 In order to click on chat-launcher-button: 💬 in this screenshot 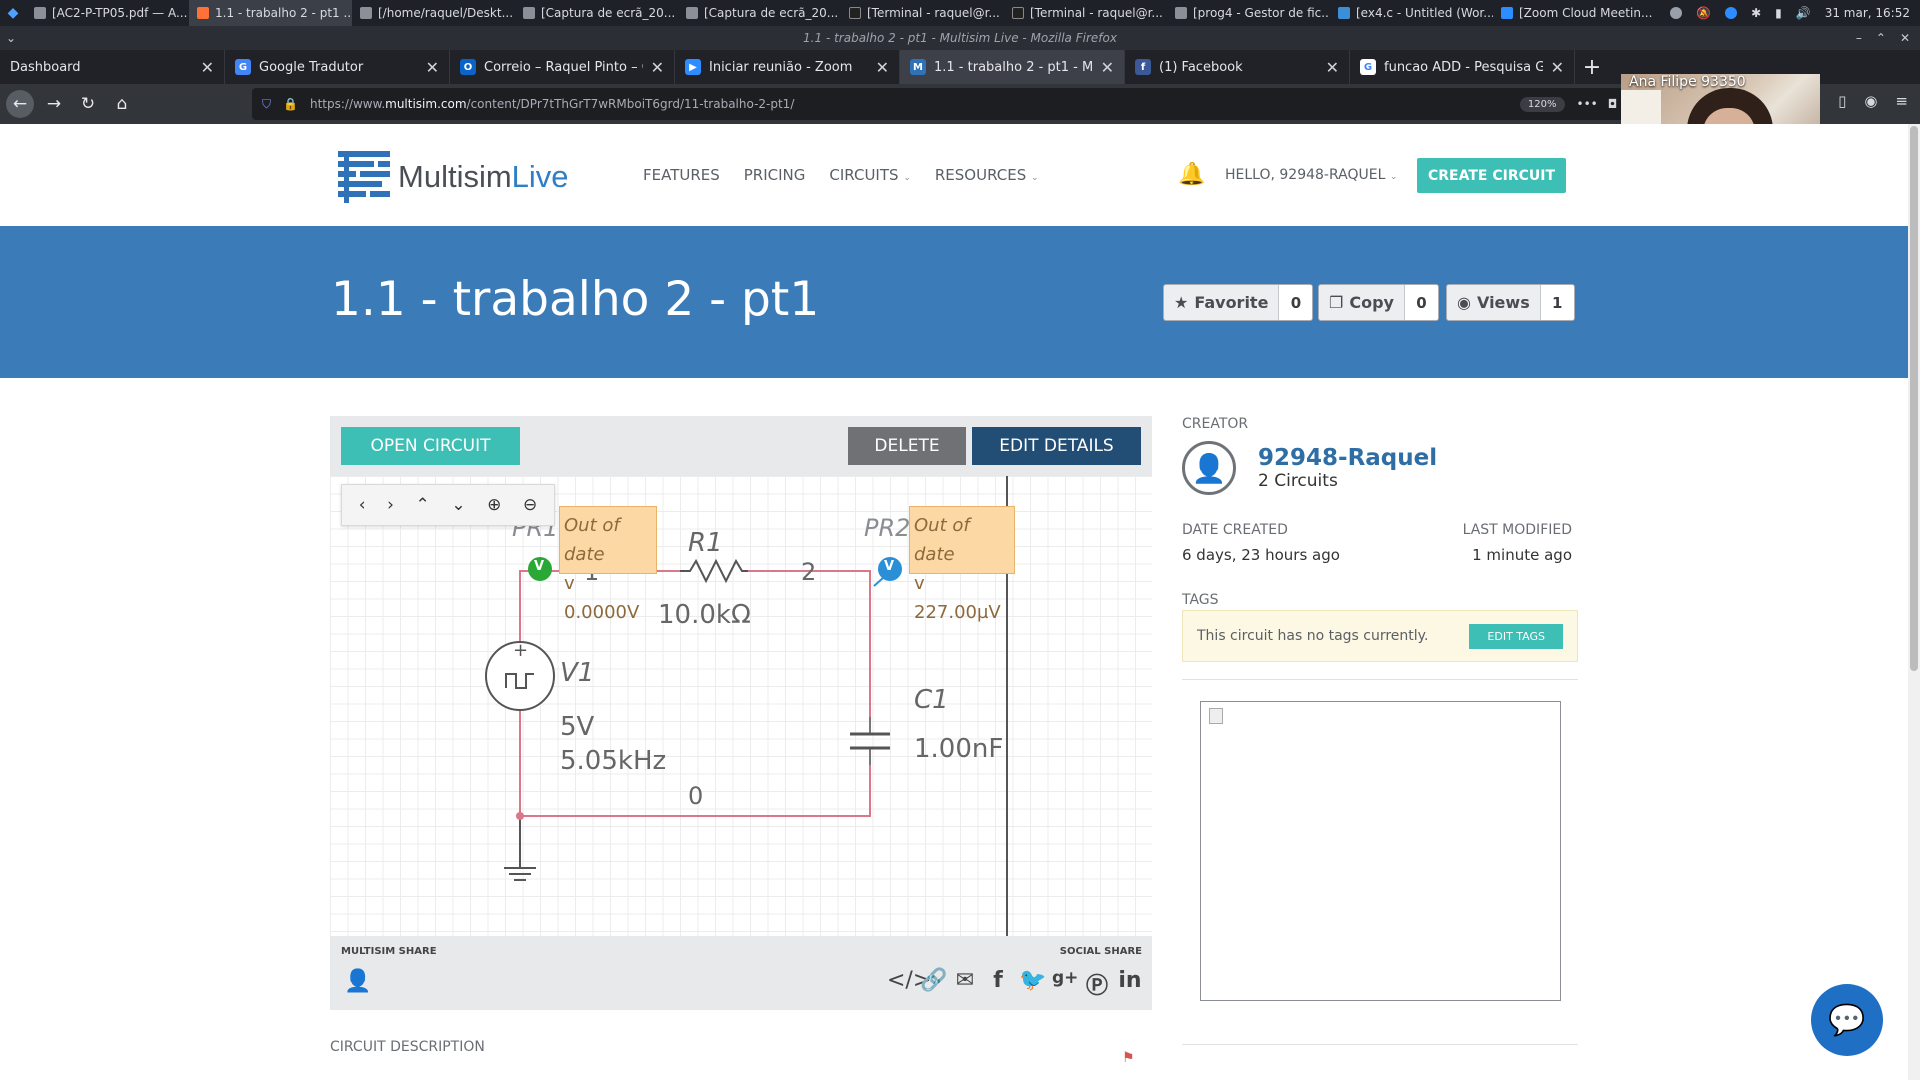, I will do `click(1847, 1020)`.